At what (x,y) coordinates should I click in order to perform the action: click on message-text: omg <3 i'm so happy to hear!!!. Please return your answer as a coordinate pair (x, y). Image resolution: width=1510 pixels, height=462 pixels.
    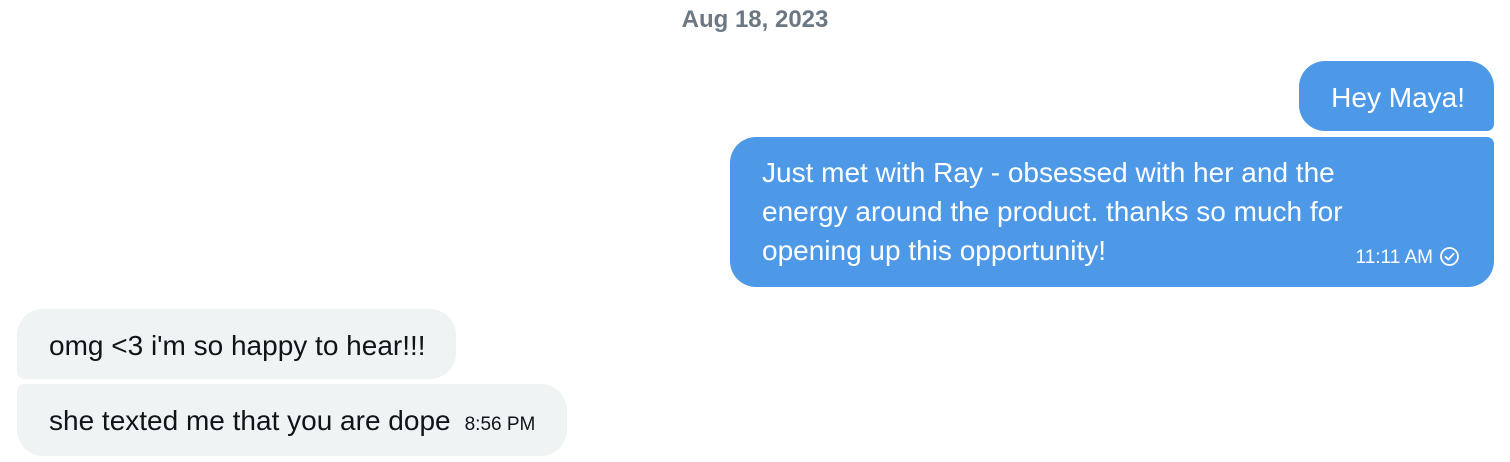
    Looking at the image, I should click on (237, 345).